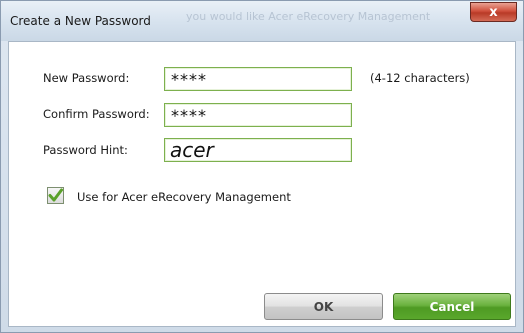 The height and width of the screenshot is (333, 524). Describe the element at coordinates (308, 16) in the screenshot. I see `title-ghost-text: you would like Acer eRecovery Management` at that location.